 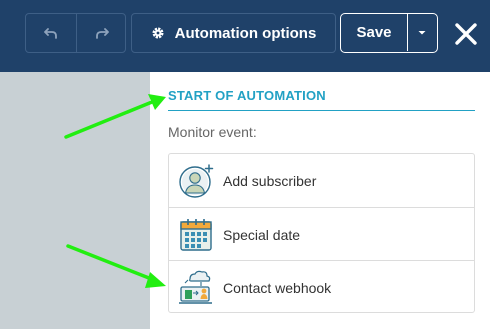 I want to click on automation-options-button: Automation options, so click(x=233, y=33).